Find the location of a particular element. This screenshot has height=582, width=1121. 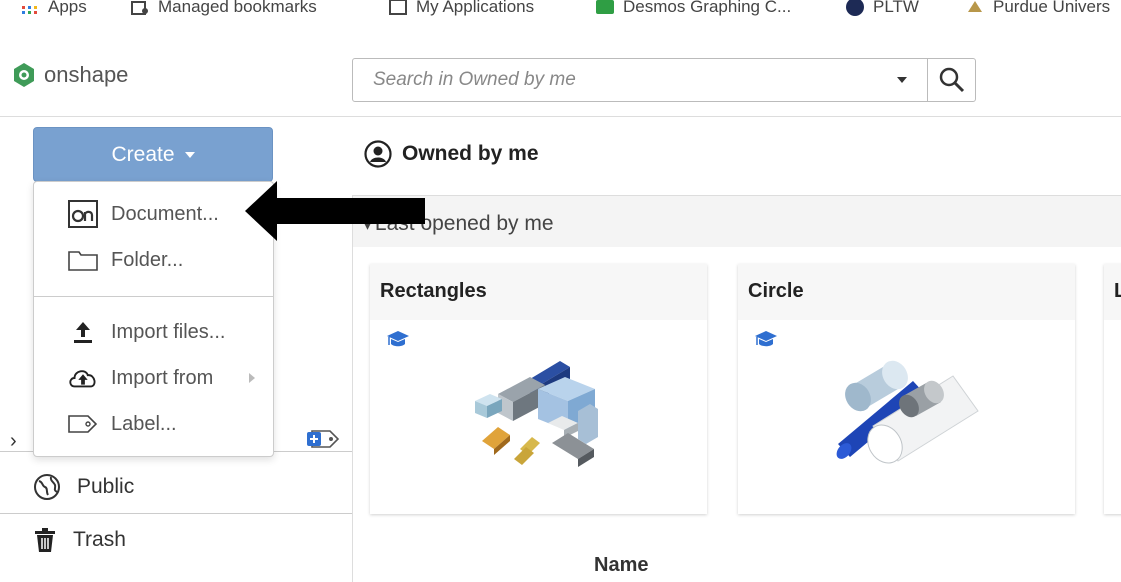

bookmark-label: PLTW is located at coordinates (896, 8).